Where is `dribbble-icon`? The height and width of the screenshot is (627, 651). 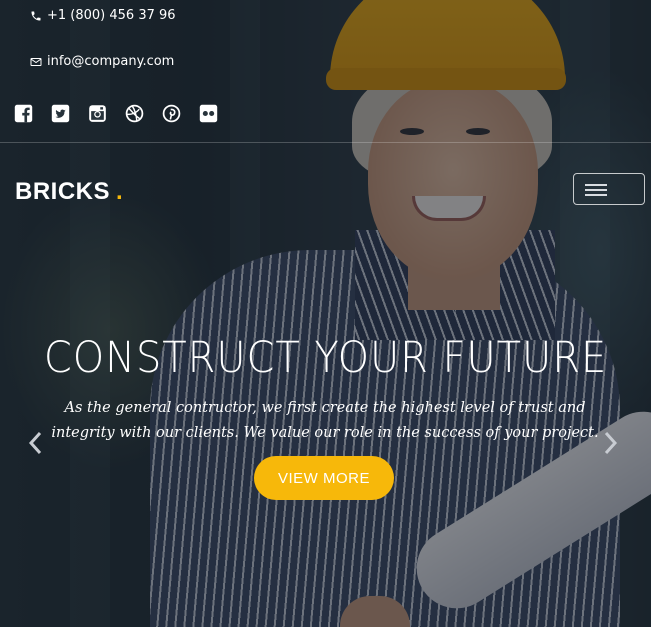
dribbble-icon is located at coordinates (134, 113).